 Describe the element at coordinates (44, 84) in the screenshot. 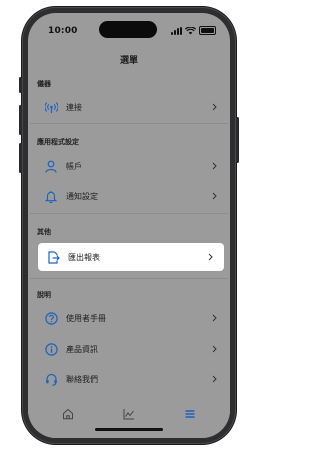

I see `section-device-label: 儀器` at that location.